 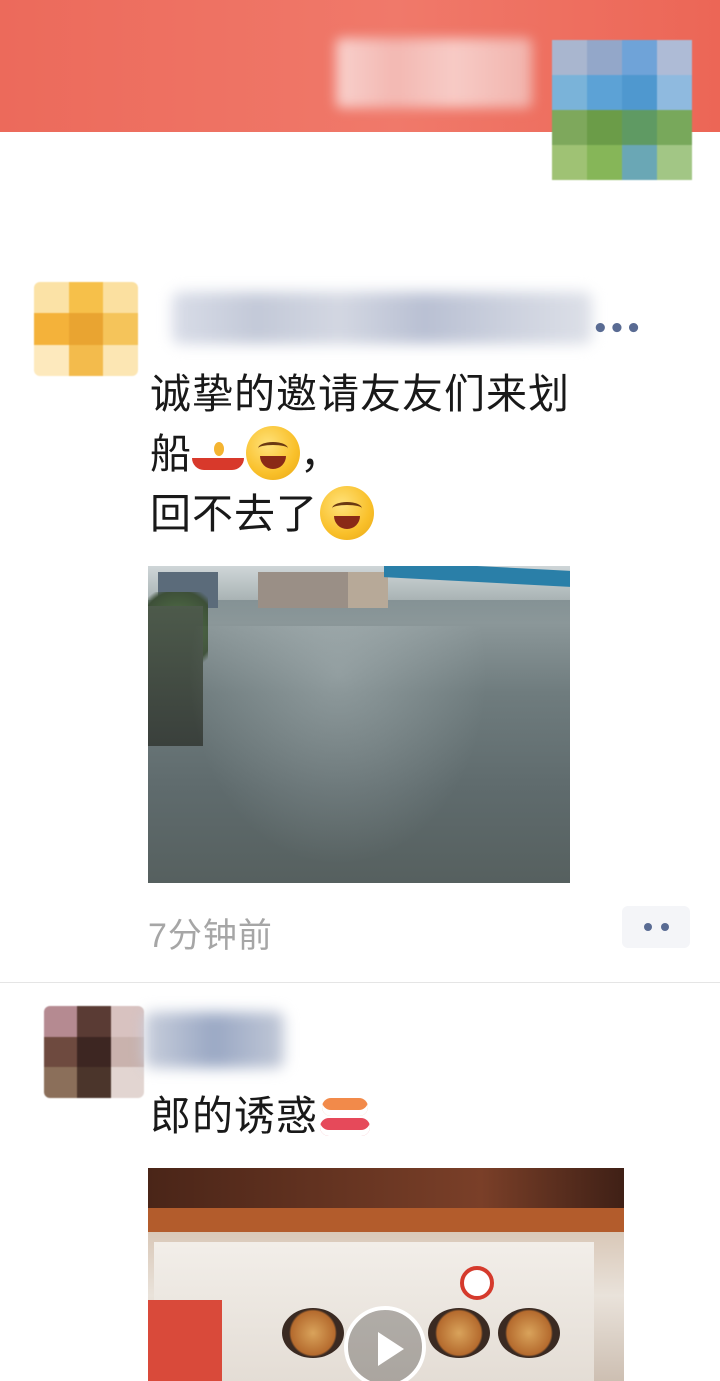 What do you see at coordinates (410, 1116) in the screenshot?
I see `post-text: 郎的诱惑` at bounding box center [410, 1116].